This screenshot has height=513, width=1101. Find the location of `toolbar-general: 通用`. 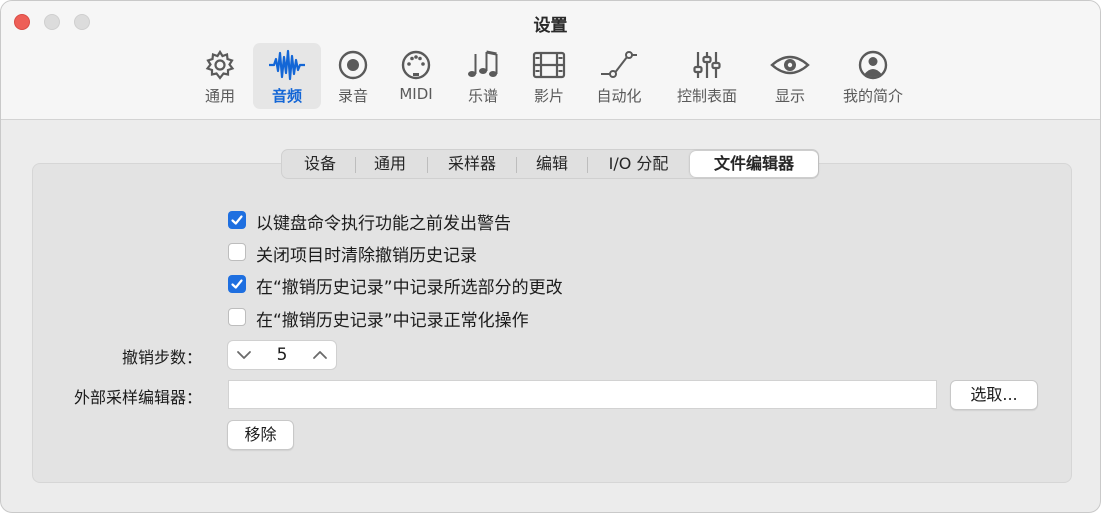

toolbar-general: 通用 is located at coordinates (220, 76).